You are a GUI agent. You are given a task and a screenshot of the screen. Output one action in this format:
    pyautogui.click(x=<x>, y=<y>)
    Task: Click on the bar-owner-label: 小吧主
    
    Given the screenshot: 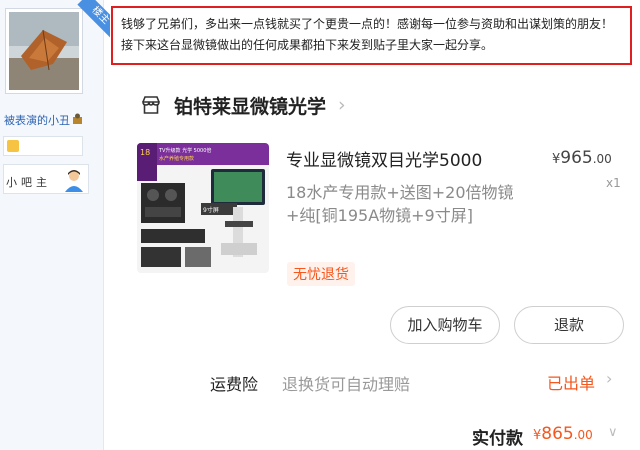 What is the action you would take?
    pyautogui.click(x=28, y=182)
    